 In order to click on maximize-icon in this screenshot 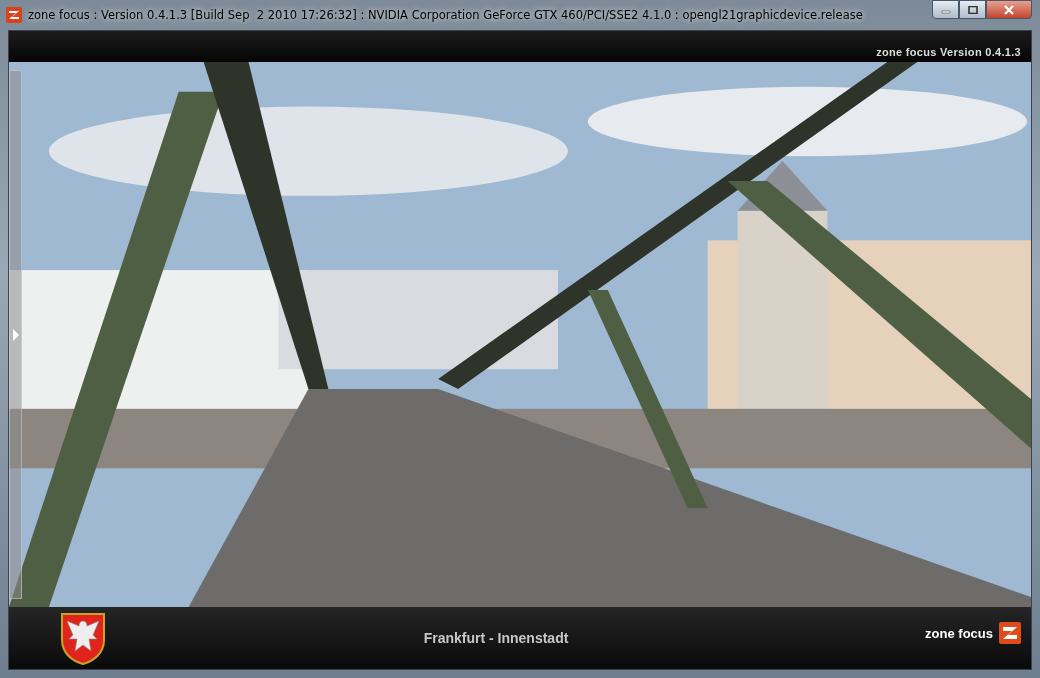, I will do `click(972, 9)`.